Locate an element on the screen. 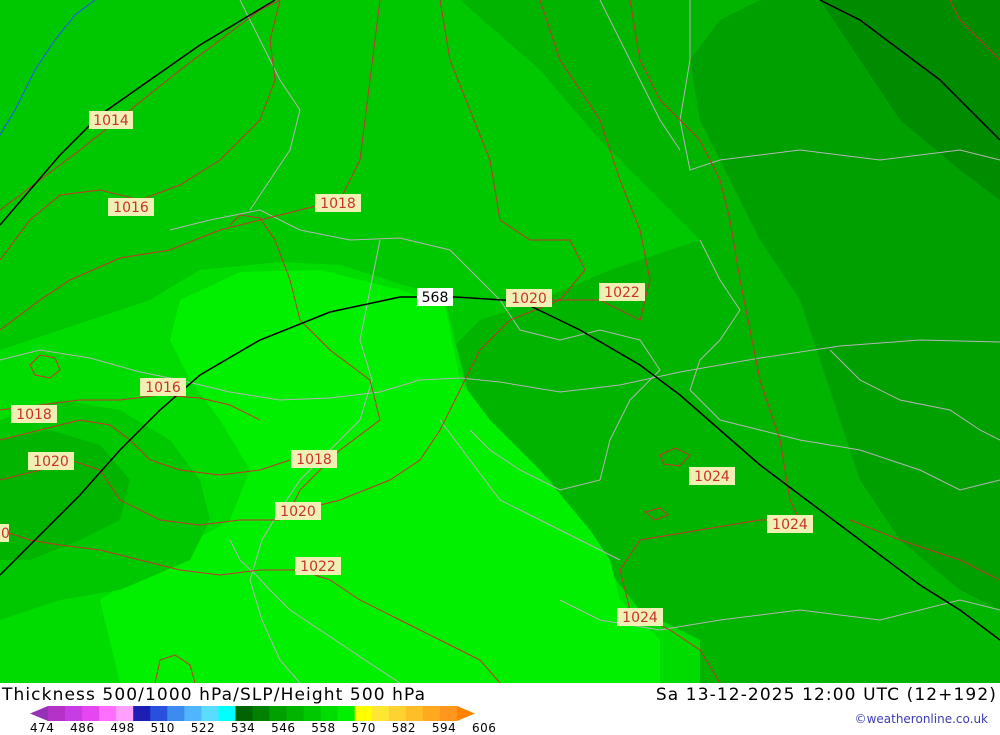 The width and height of the screenshot is (1000, 735). svg-text: 568 is located at coordinates (435, 298).